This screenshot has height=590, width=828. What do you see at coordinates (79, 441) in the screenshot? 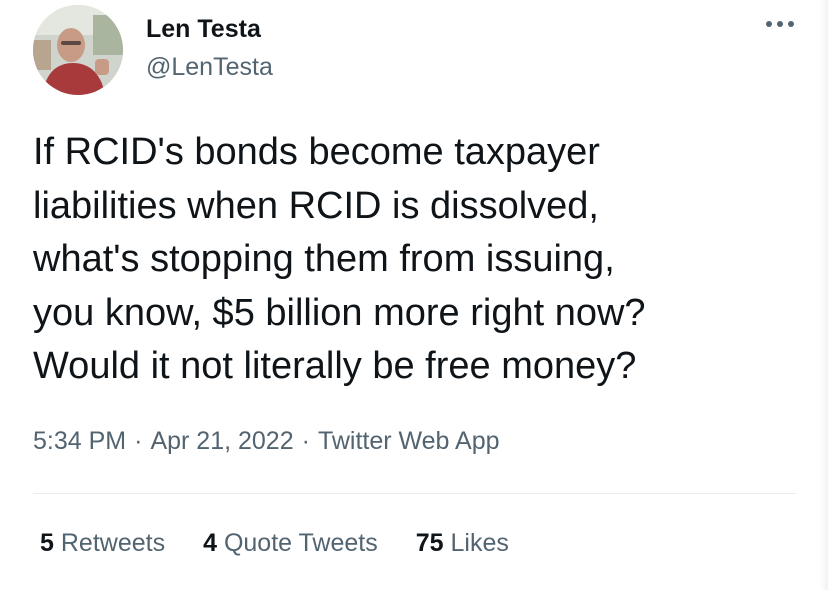
I see `tweet-time: 5:34 PM` at bounding box center [79, 441].